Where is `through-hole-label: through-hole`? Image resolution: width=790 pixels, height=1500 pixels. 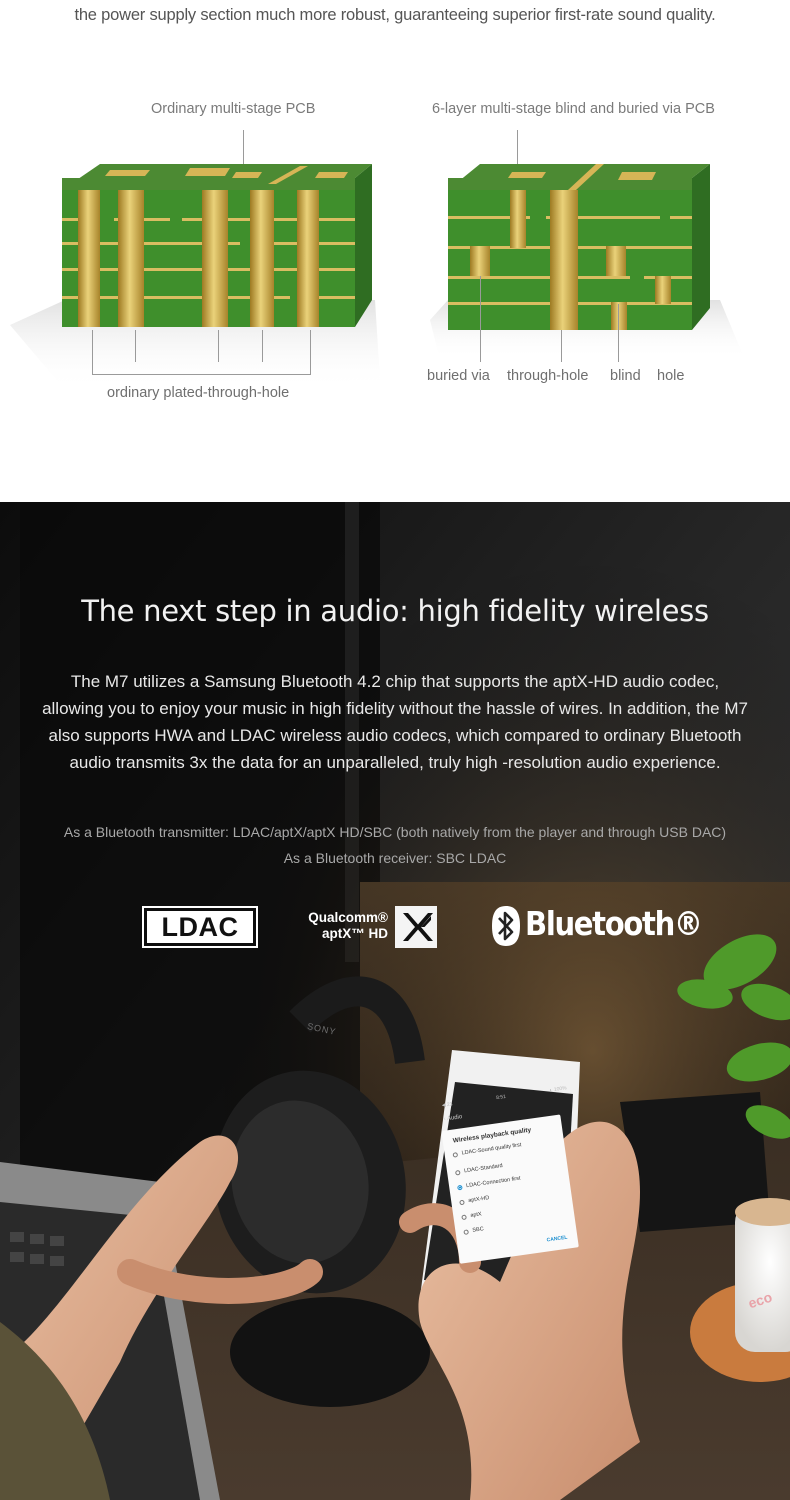
through-hole-label: through-hole is located at coordinates (548, 376).